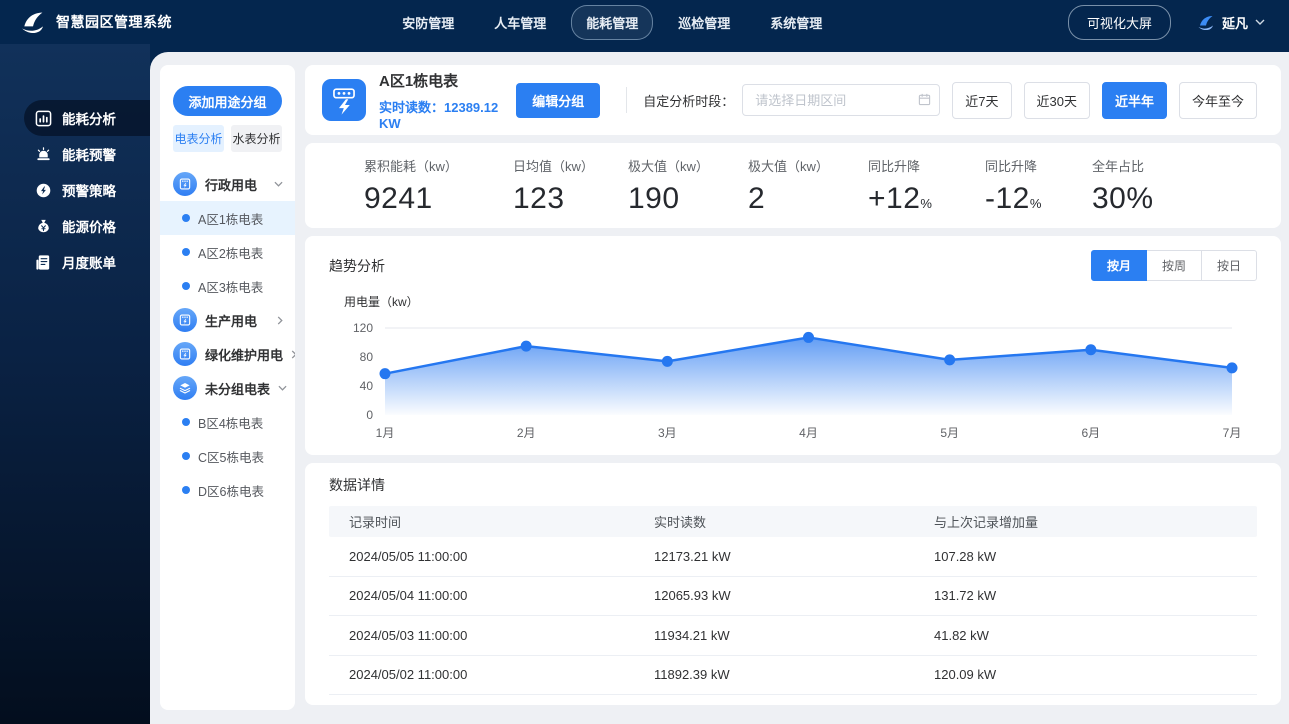 The height and width of the screenshot is (724, 1289). I want to click on tree-group-ungrouped-meters: 未分组电表, so click(227, 388).